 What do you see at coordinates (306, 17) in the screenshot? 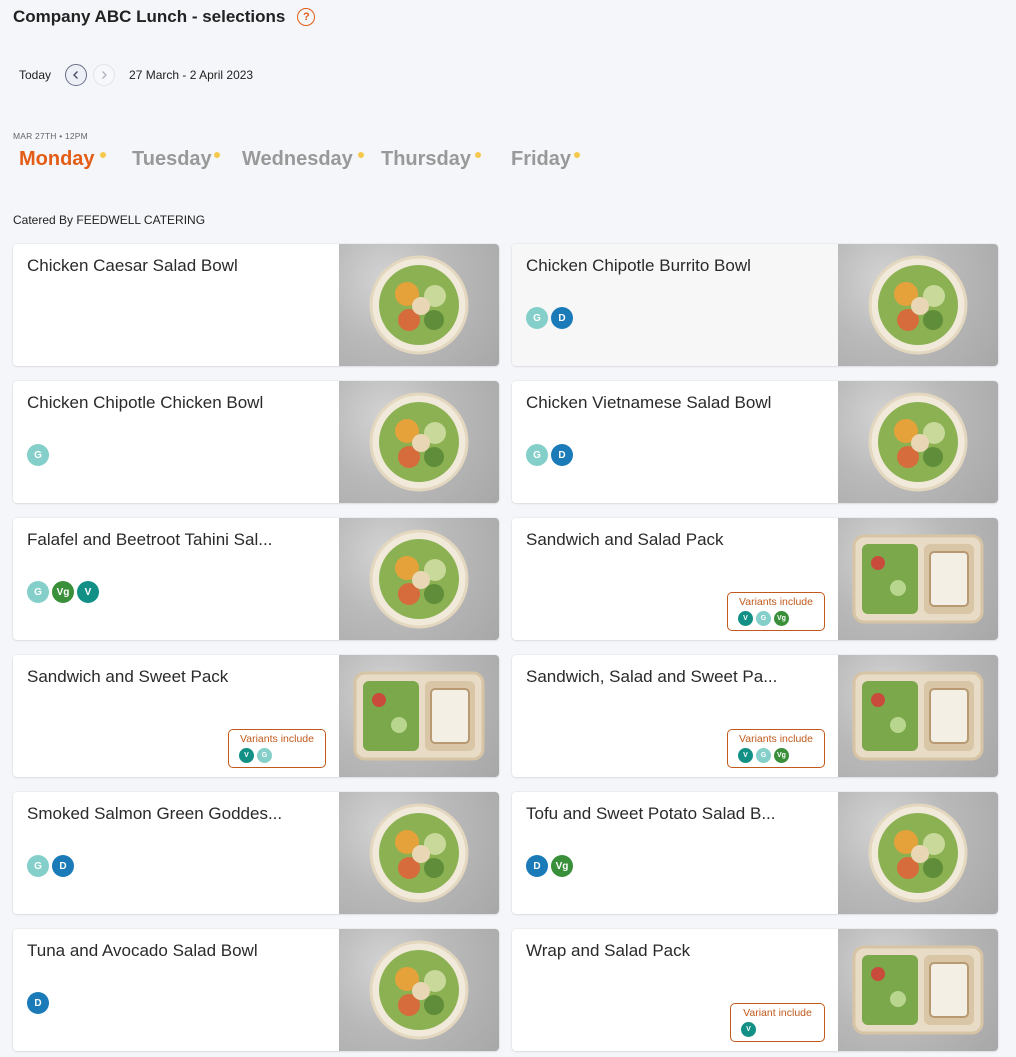
I see `help-circle-icon: ?` at bounding box center [306, 17].